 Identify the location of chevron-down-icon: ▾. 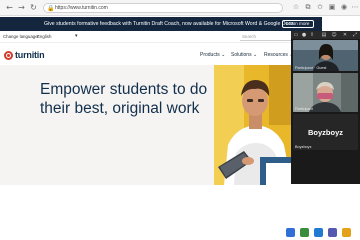
(76, 36).